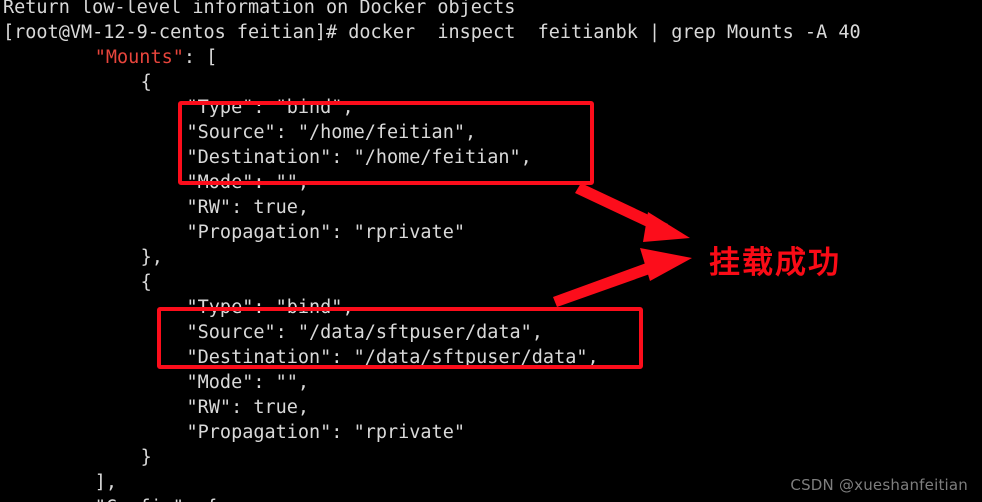  Describe the element at coordinates (492, 457) in the screenshot. I see `terminal-line: }` at that location.